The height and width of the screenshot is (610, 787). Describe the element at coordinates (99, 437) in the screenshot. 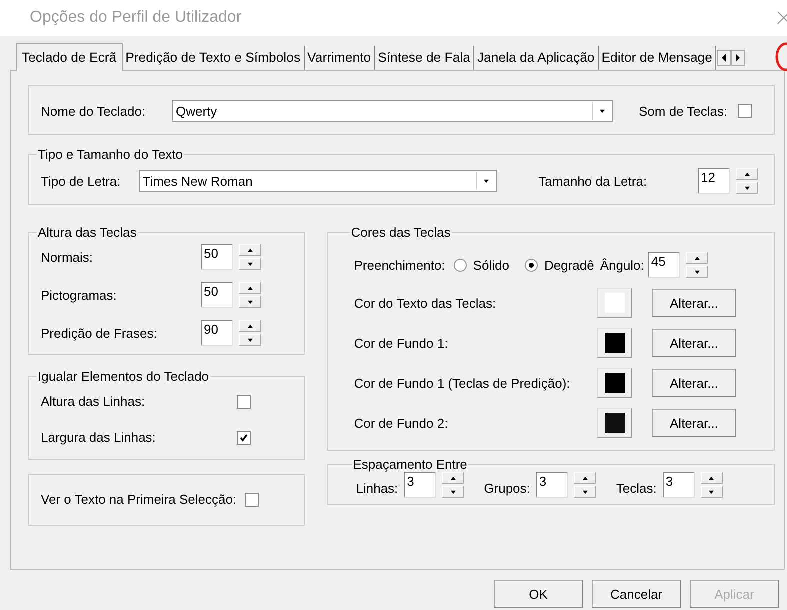

I see `field-label: Largura das Linhas:` at that location.